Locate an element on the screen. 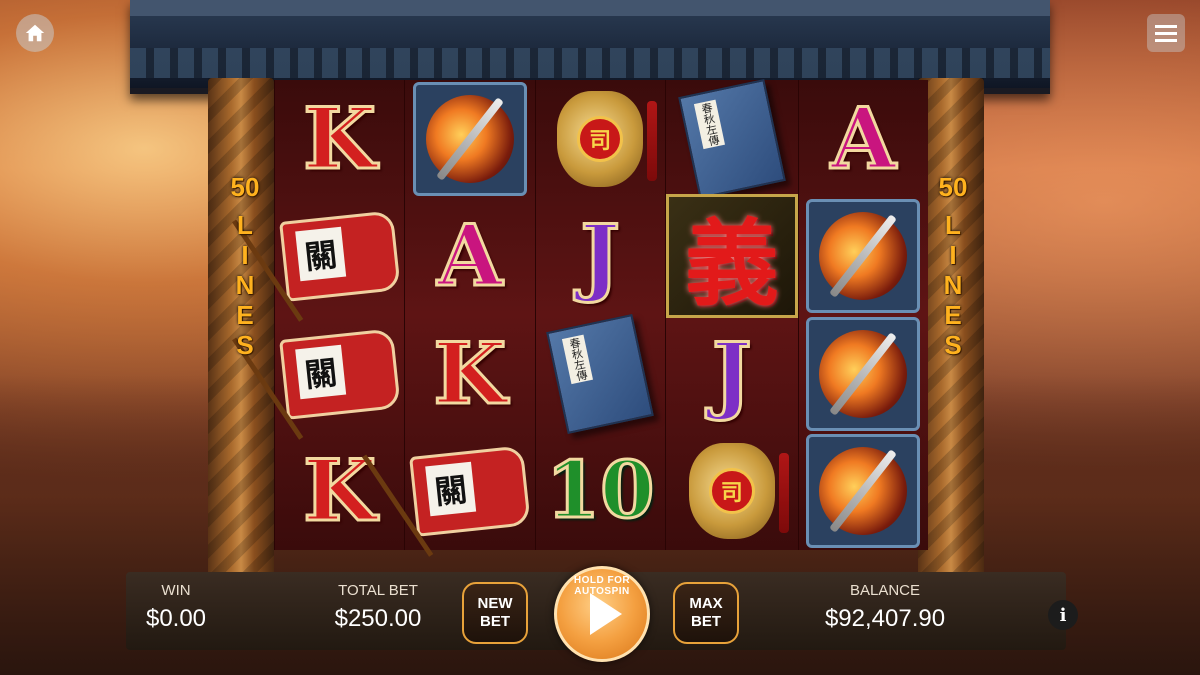  wild-character: 義 is located at coordinates (731, 264).